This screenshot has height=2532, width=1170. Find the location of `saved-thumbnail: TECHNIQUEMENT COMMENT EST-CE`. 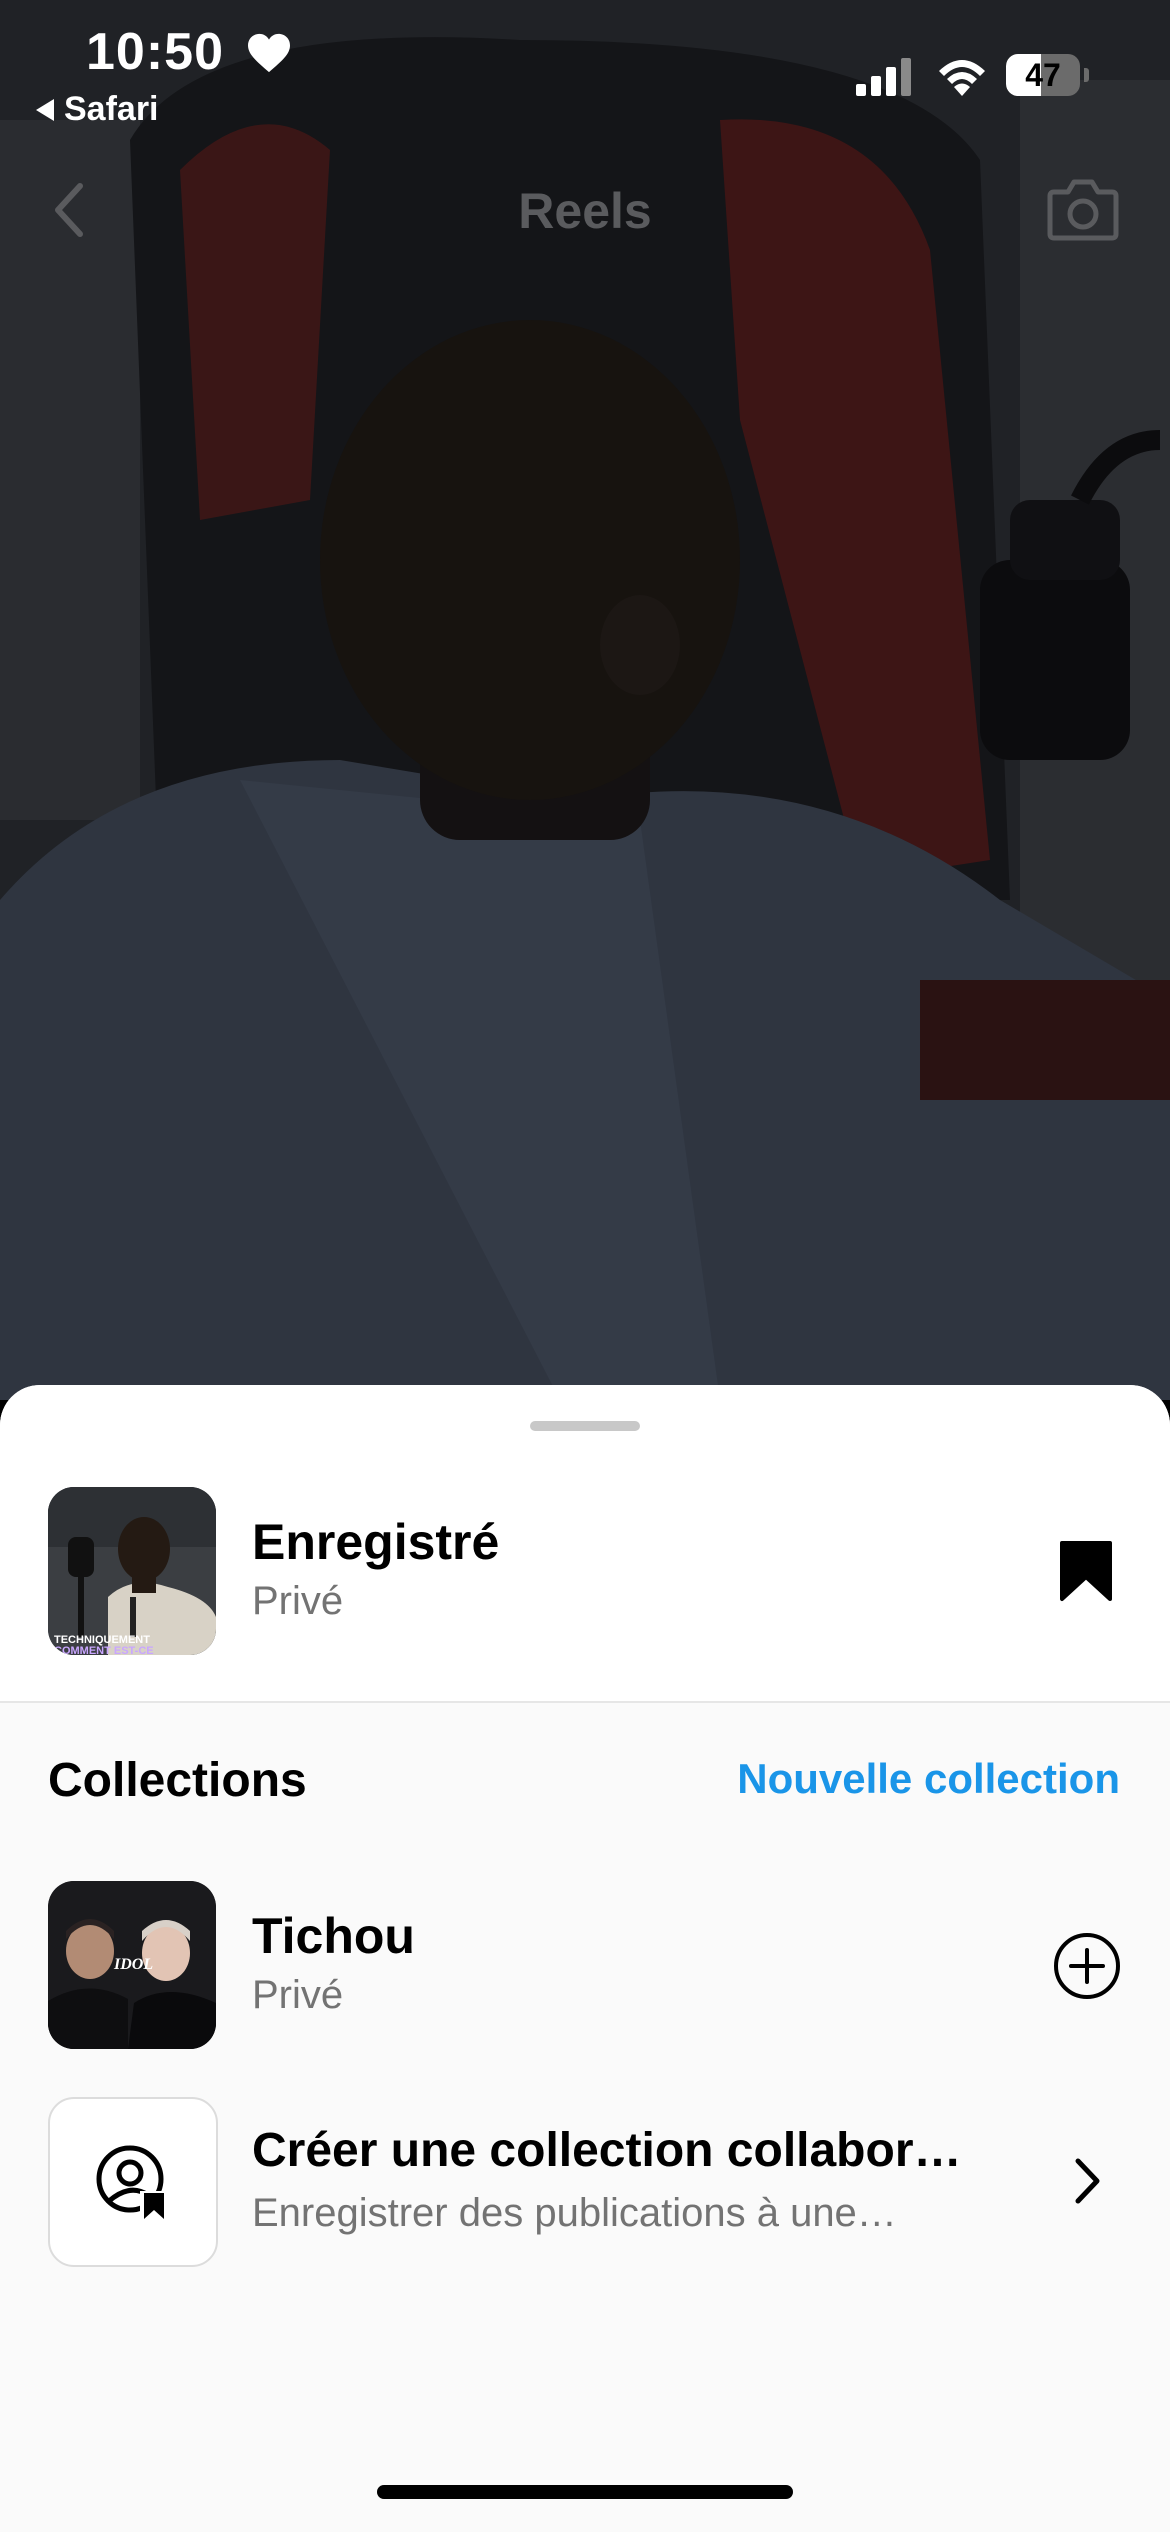

saved-thumbnail: TECHNIQUEMENT COMMENT EST-CE is located at coordinates (132, 1571).